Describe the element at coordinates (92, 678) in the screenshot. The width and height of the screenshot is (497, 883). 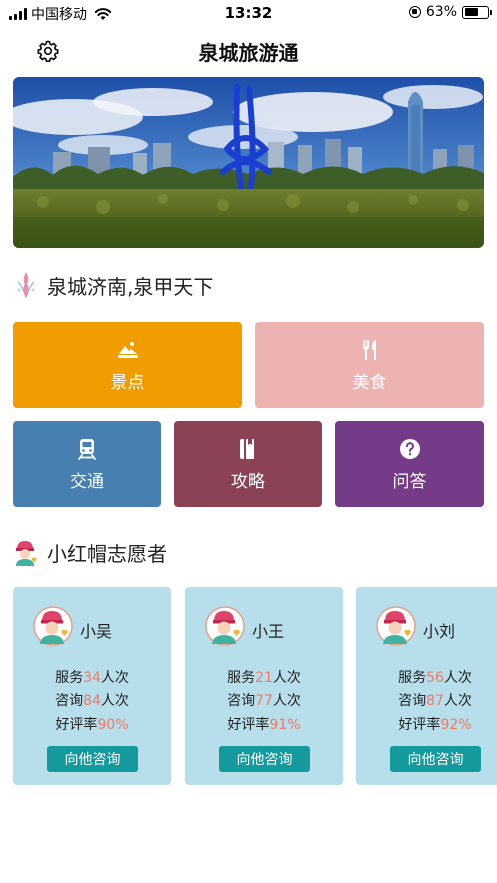
I see `service-count: 服务34人次` at that location.